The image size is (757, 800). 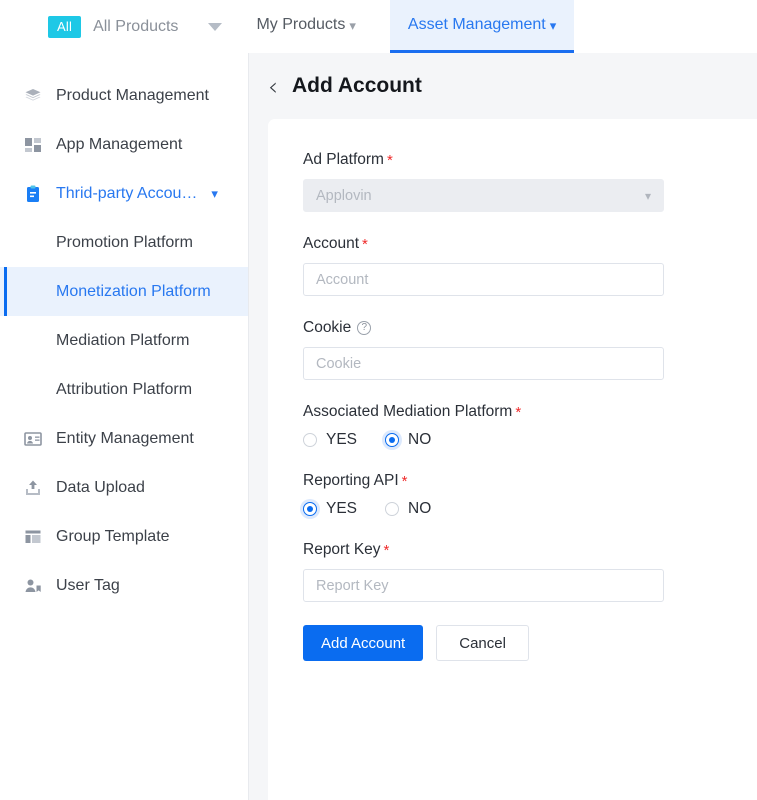 What do you see at coordinates (65, 26) in the screenshot?
I see `all-badge: All` at bounding box center [65, 26].